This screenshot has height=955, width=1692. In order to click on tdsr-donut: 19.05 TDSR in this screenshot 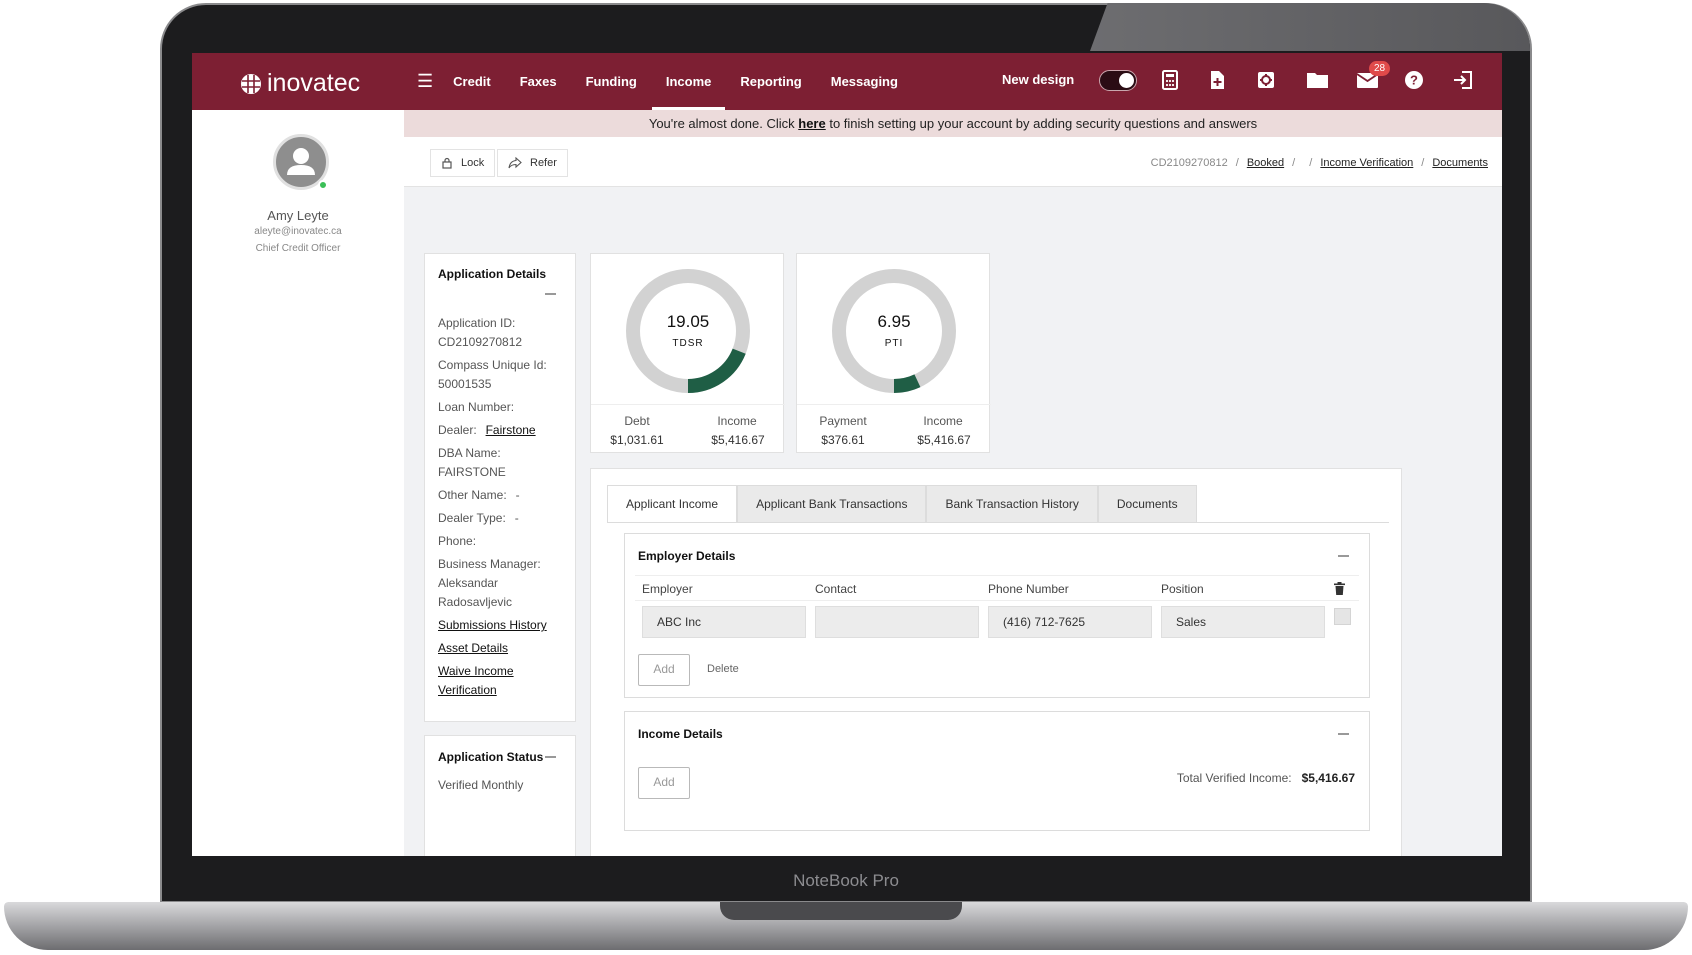, I will do `click(688, 331)`.